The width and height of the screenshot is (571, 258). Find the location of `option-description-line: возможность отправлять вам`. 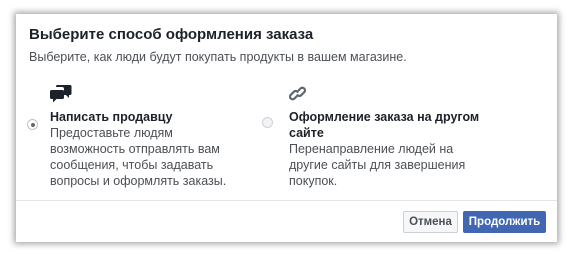

option-description-line: возможность отправлять вам is located at coordinates (135, 149).